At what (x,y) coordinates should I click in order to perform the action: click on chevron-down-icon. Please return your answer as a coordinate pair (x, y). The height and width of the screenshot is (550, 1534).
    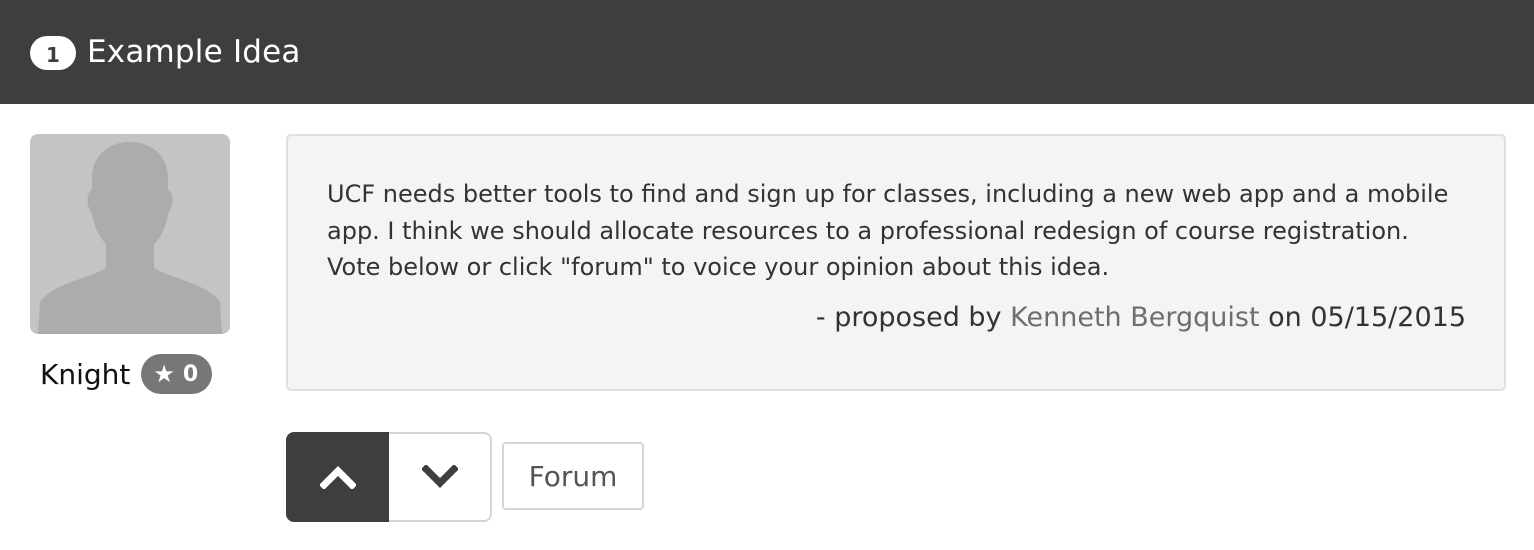
    Looking at the image, I should click on (439, 476).